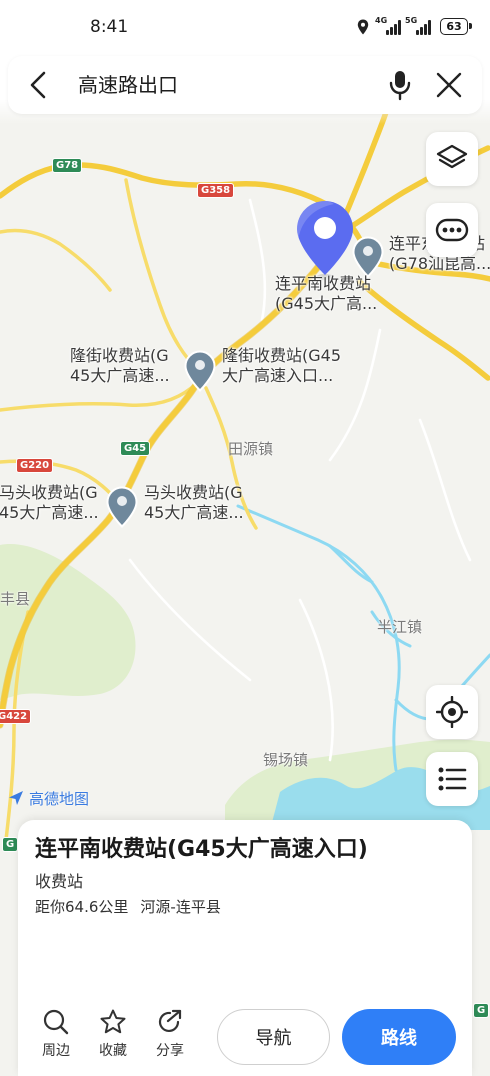  I want to click on favorite-button: 收藏, so click(113, 1037).